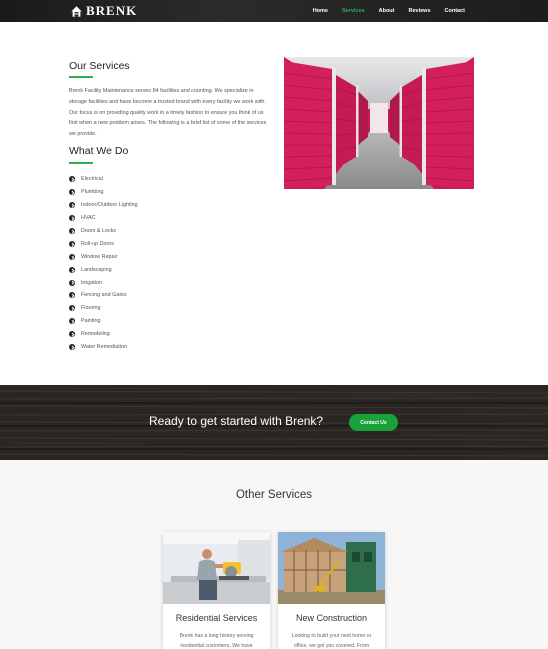  Describe the element at coordinates (379, 123) in the screenshot. I see `storage-hallway-image` at that location.